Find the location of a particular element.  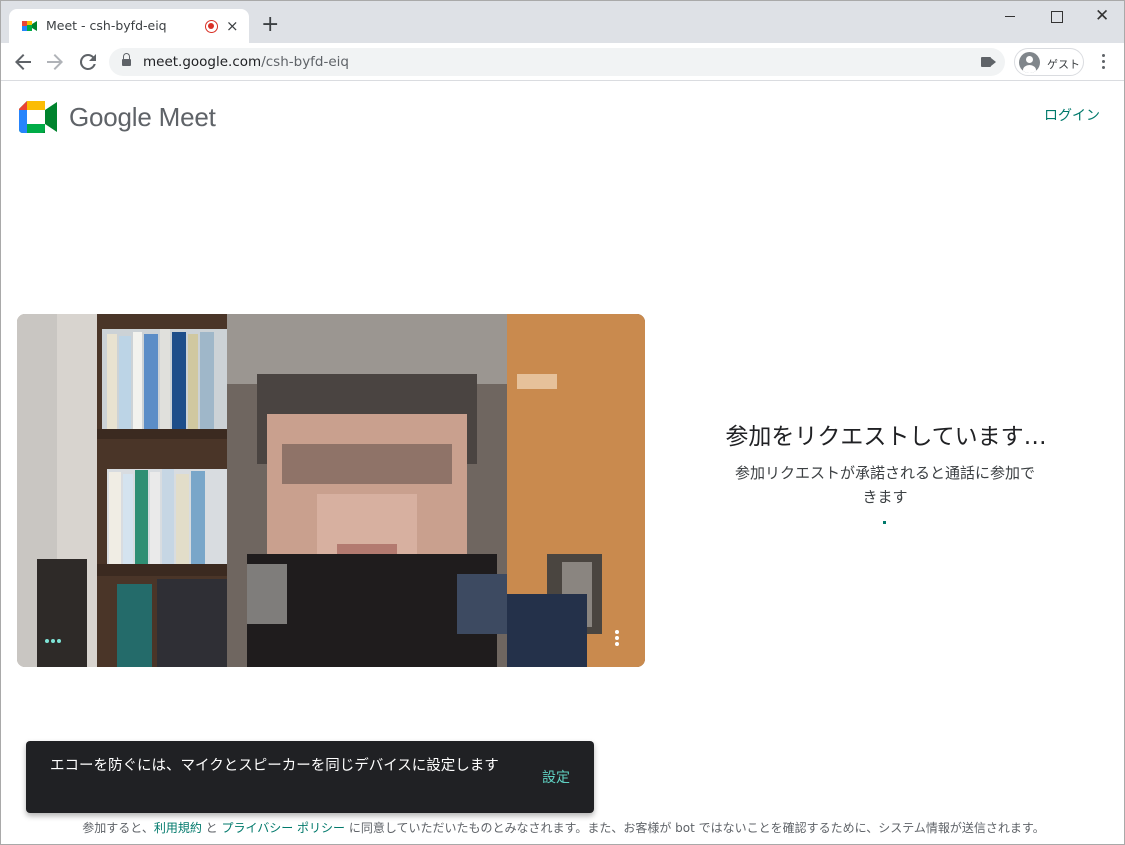

meet-favicon-icon is located at coordinates (29, 26).